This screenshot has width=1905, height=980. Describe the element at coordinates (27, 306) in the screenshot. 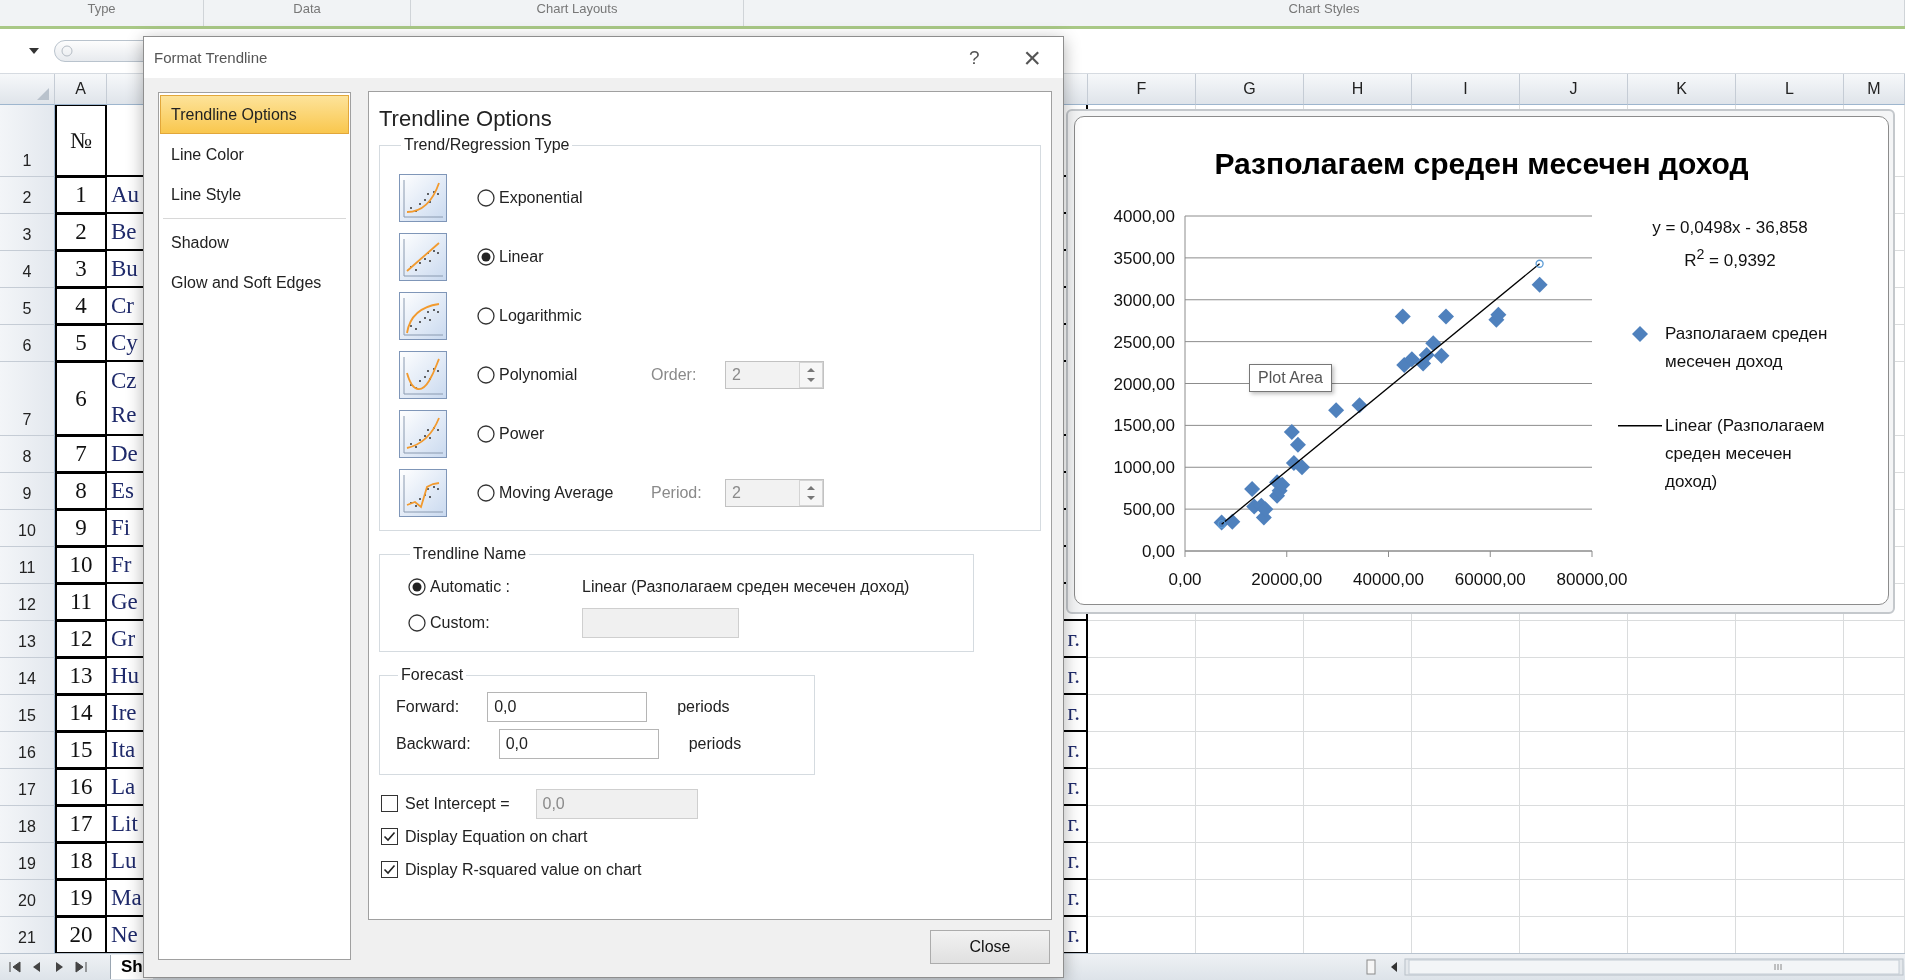

I see `row-header: 5` at that location.